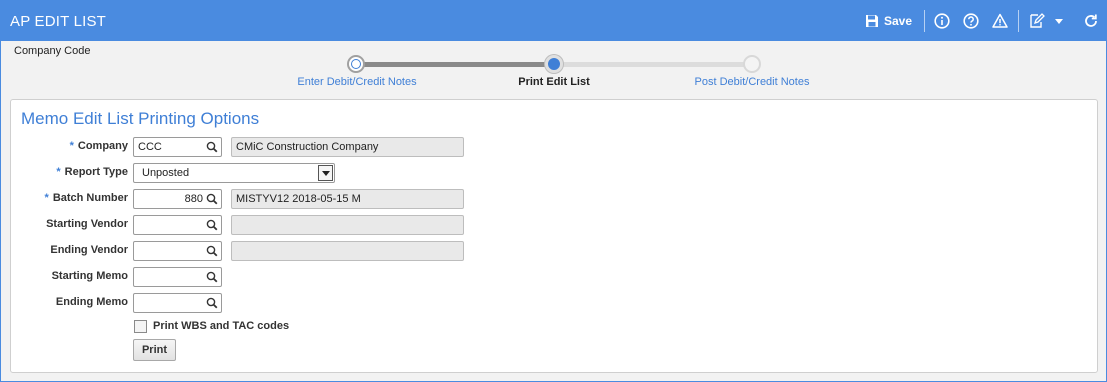 This screenshot has width=1107, height=382. I want to click on batch-number-value: 880, so click(193, 199).